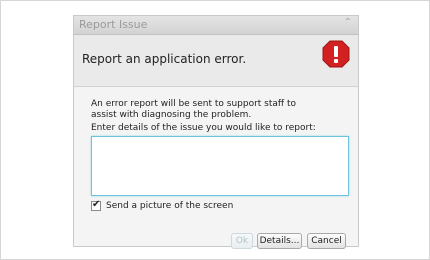 This screenshot has width=430, height=260. Describe the element at coordinates (242, 241) in the screenshot. I see `ok-button: Ok` at that location.